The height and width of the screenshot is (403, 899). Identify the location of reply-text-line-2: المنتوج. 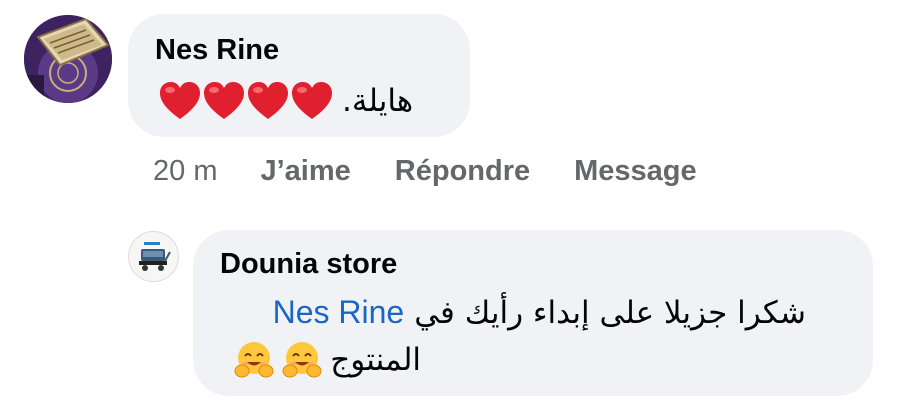
(327, 360).